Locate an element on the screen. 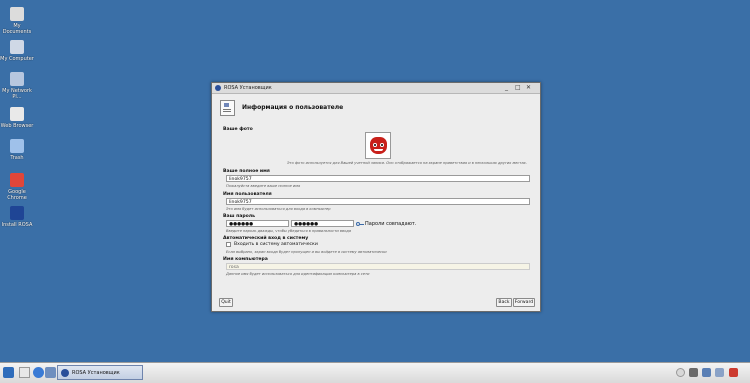  desktop-icon: Install ROSA is located at coordinates (17, 217).